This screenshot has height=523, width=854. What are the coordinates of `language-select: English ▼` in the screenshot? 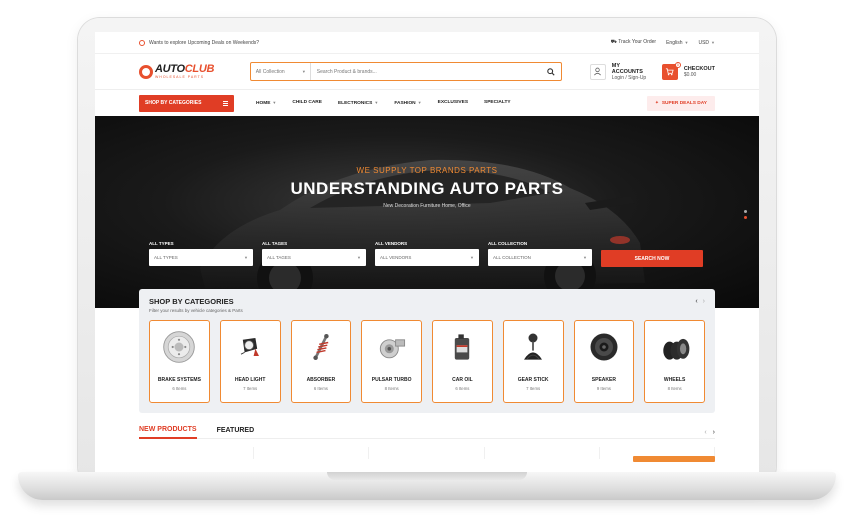 It's located at (677, 43).